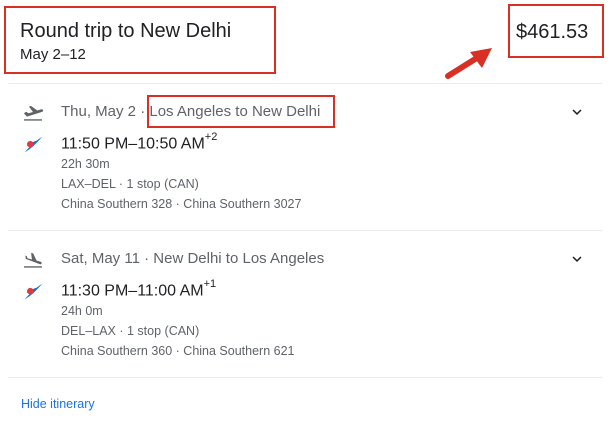 This screenshot has width=610, height=425. I want to click on day-offset: +1, so click(210, 284).